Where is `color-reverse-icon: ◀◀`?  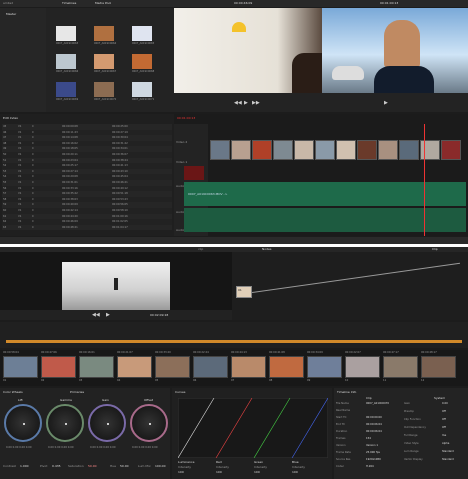
color-reverse-icon: ◀◀ is located at coordinates (96, 315).